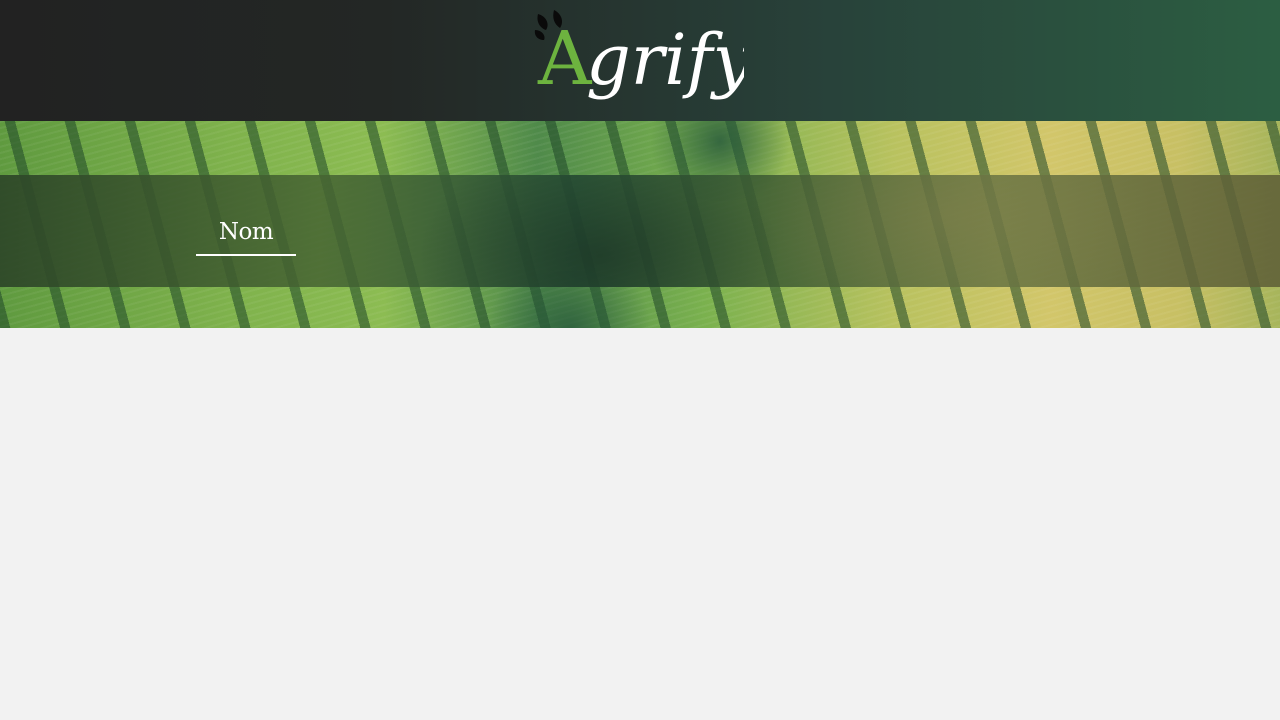  What do you see at coordinates (565, 59) in the screenshot?
I see `logo-initial: A` at bounding box center [565, 59].